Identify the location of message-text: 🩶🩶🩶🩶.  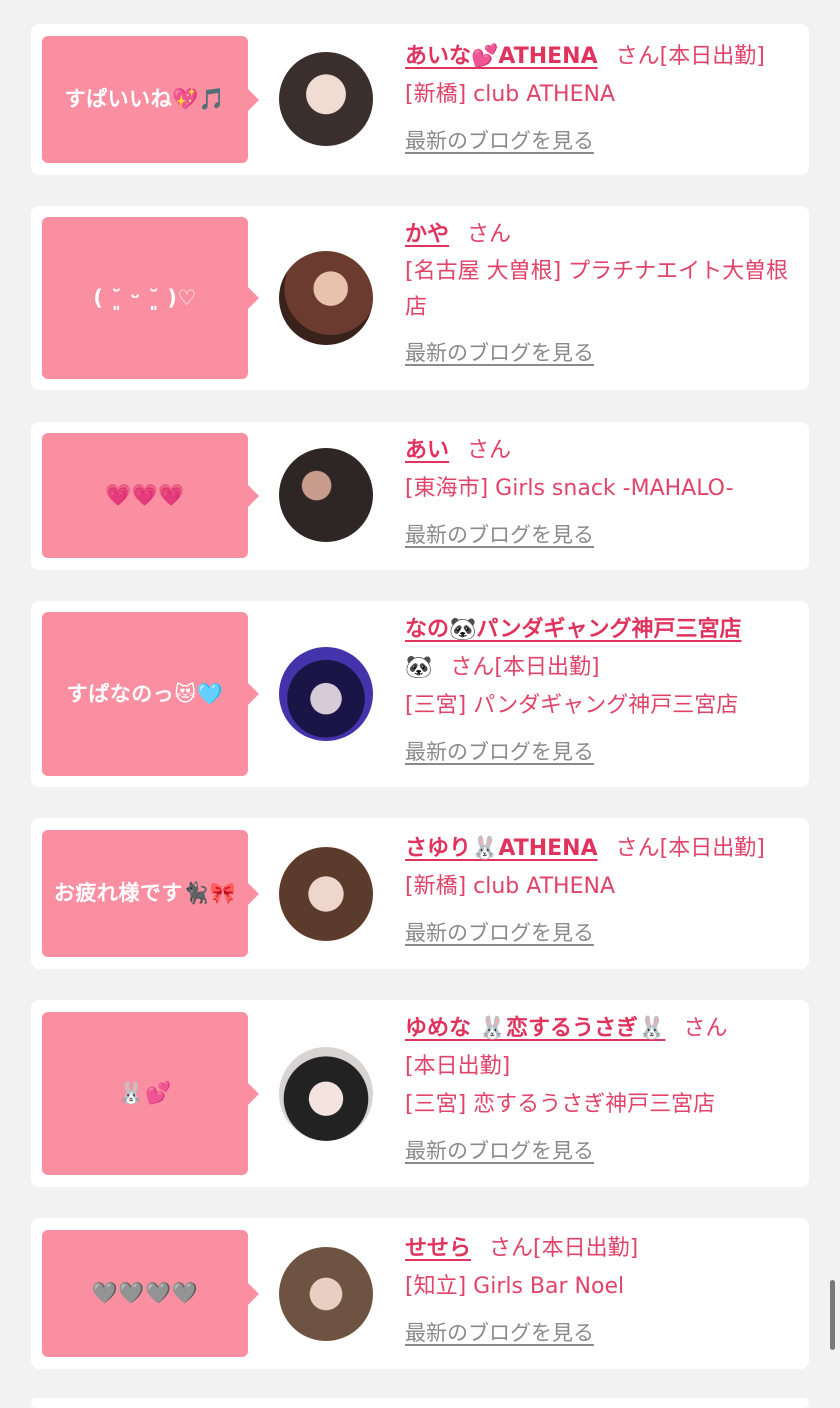
(145, 1293).